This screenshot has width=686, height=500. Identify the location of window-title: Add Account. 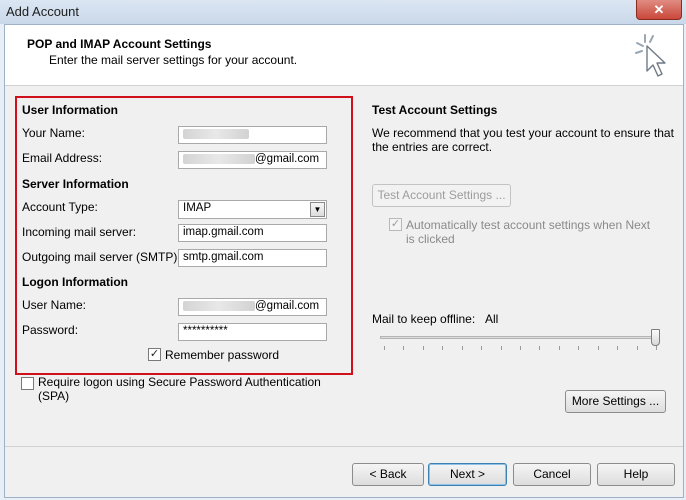
(42, 11).